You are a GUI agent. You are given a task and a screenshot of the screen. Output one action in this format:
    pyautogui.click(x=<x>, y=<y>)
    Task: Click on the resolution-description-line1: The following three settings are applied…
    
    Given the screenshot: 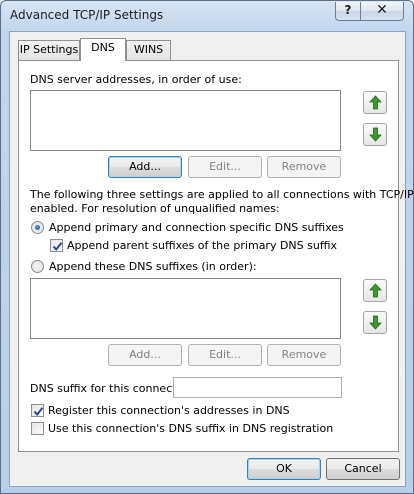 What is the action you would take?
    pyautogui.click(x=222, y=194)
    